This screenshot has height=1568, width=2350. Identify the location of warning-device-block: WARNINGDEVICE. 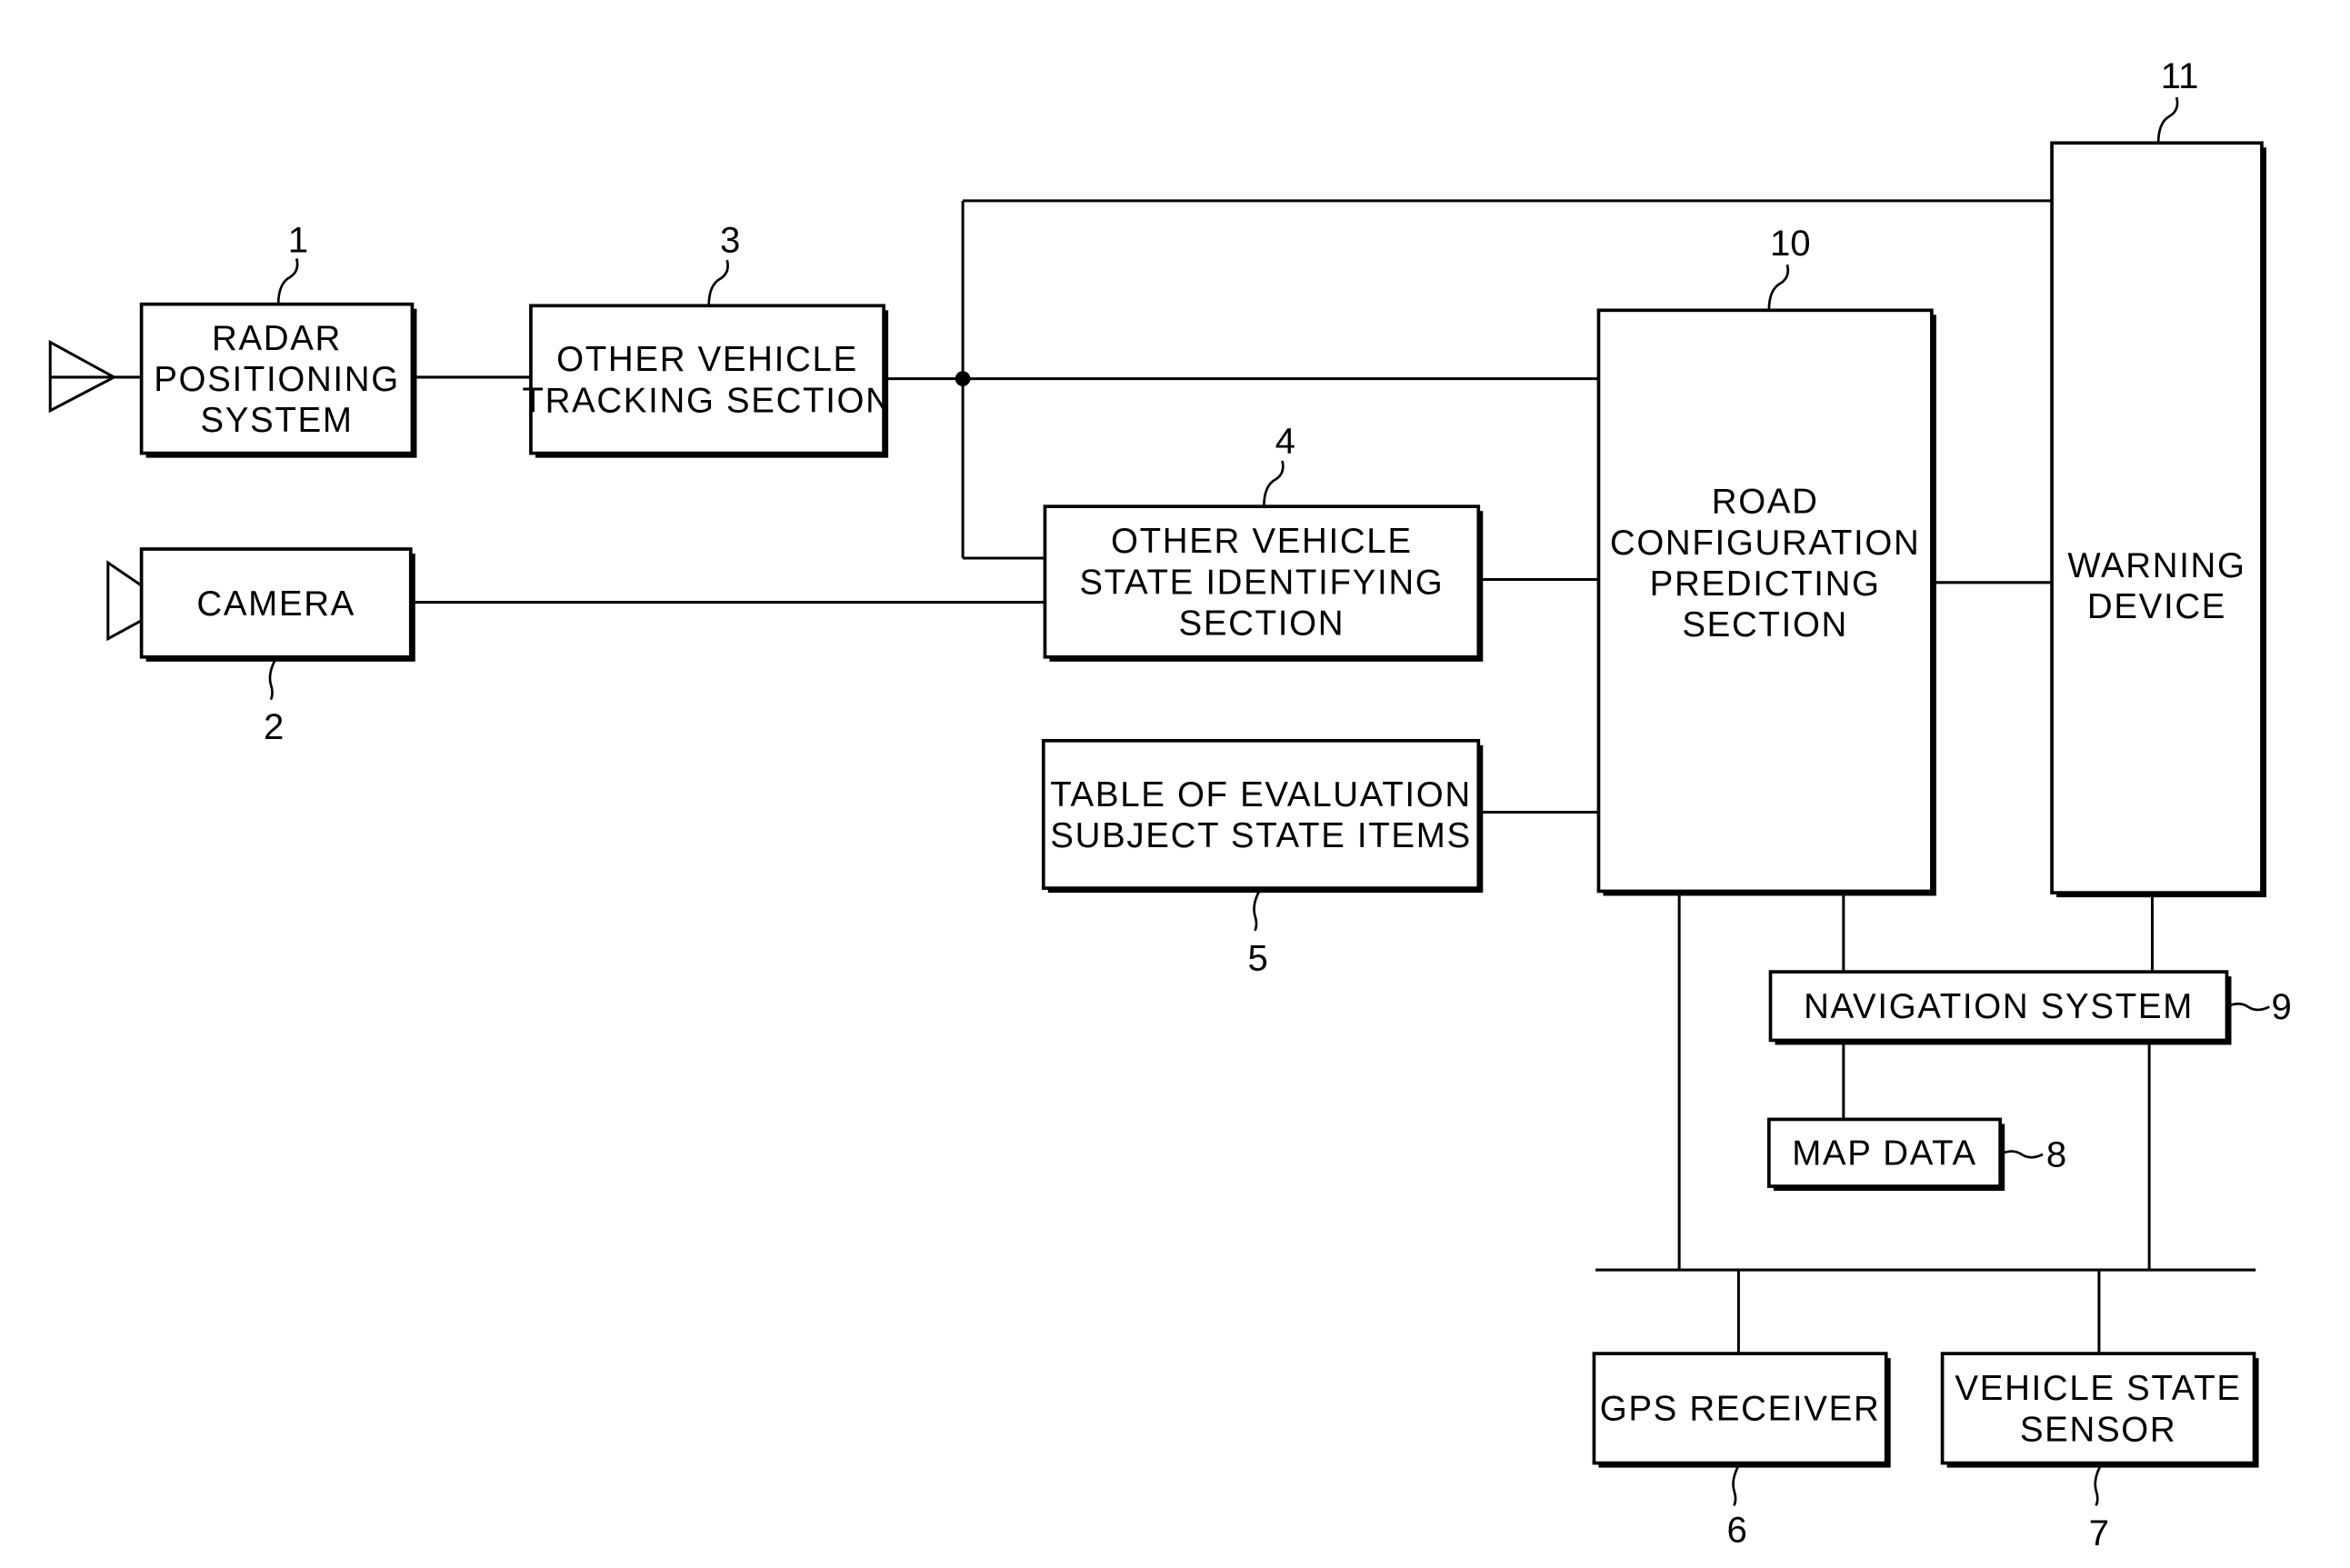
(2158, 519).